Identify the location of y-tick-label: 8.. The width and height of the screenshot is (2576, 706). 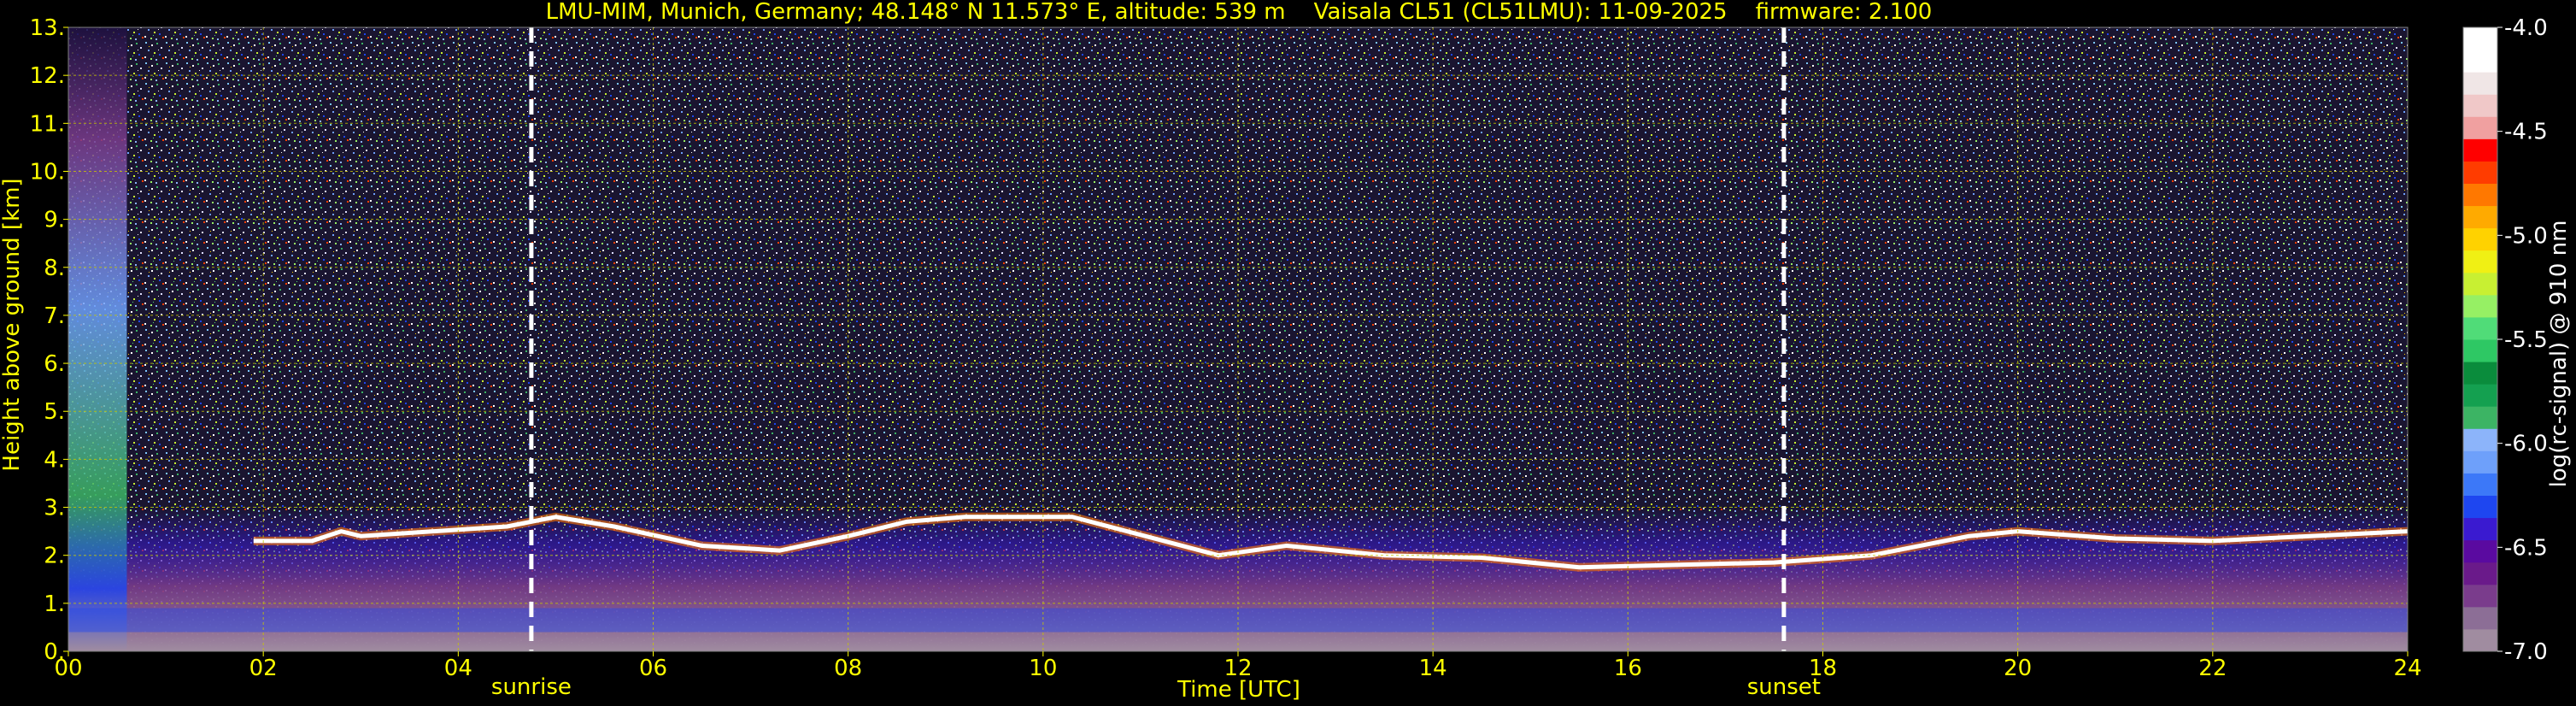
(54, 268).